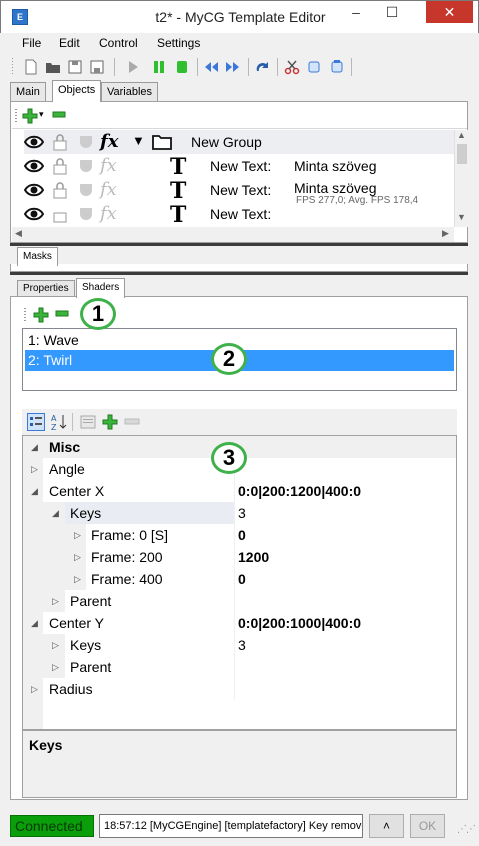  Describe the element at coordinates (77, 91) in the screenshot. I see `tab-objects: Objects` at that location.